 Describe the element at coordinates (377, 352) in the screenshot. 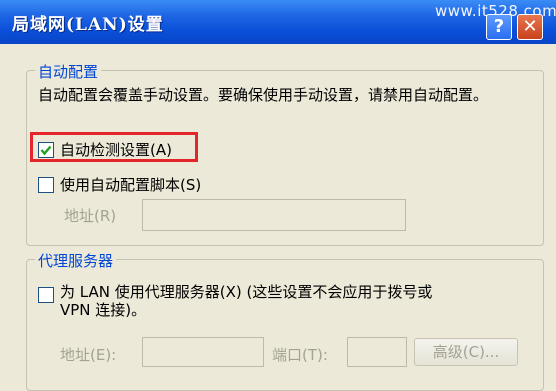

I see `proxy-port-input` at that location.